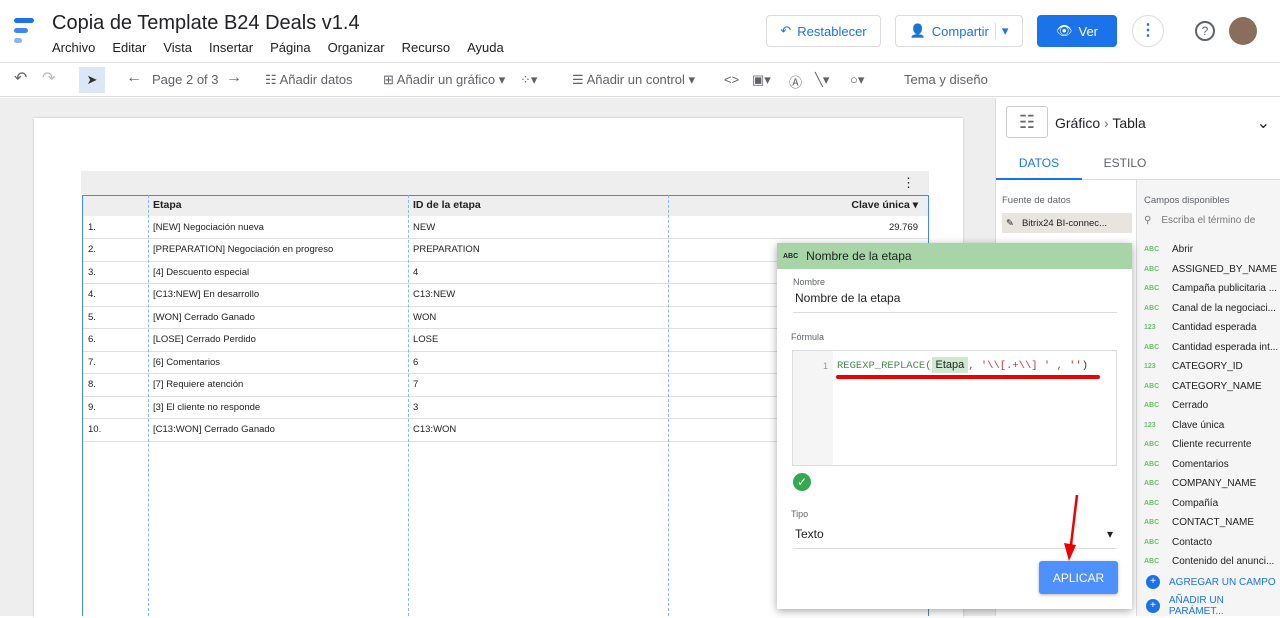 The image size is (1280, 618). What do you see at coordinates (1186, 464) in the screenshot?
I see `field-item: ABC Comentarios` at bounding box center [1186, 464].